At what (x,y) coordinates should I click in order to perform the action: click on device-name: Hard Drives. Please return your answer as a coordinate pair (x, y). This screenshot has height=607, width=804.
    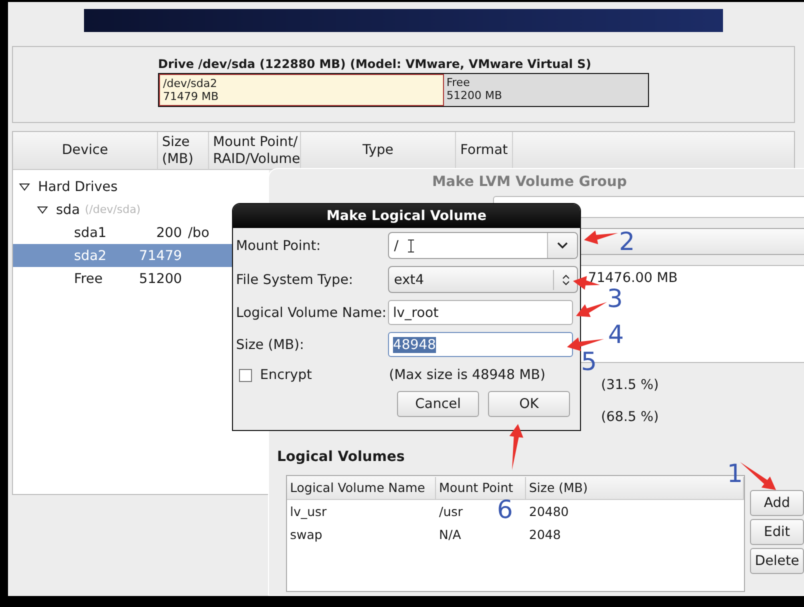
    Looking at the image, I should click on (78, 186).